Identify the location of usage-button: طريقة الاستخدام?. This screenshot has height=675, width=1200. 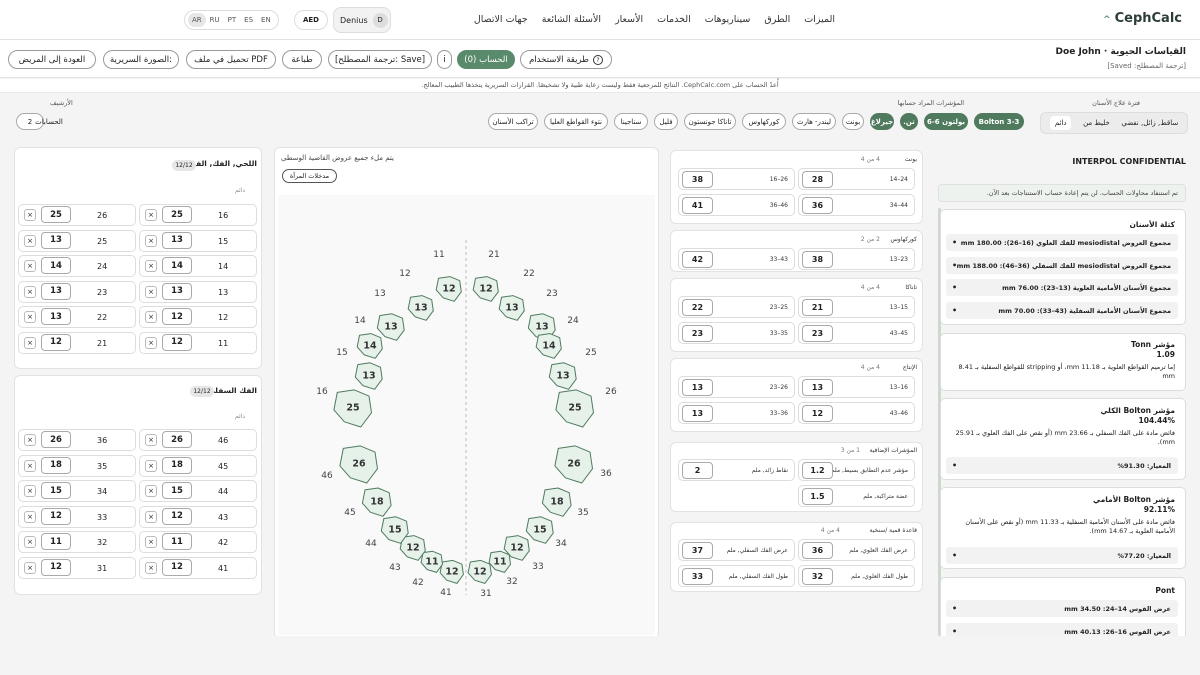
(566, 59).